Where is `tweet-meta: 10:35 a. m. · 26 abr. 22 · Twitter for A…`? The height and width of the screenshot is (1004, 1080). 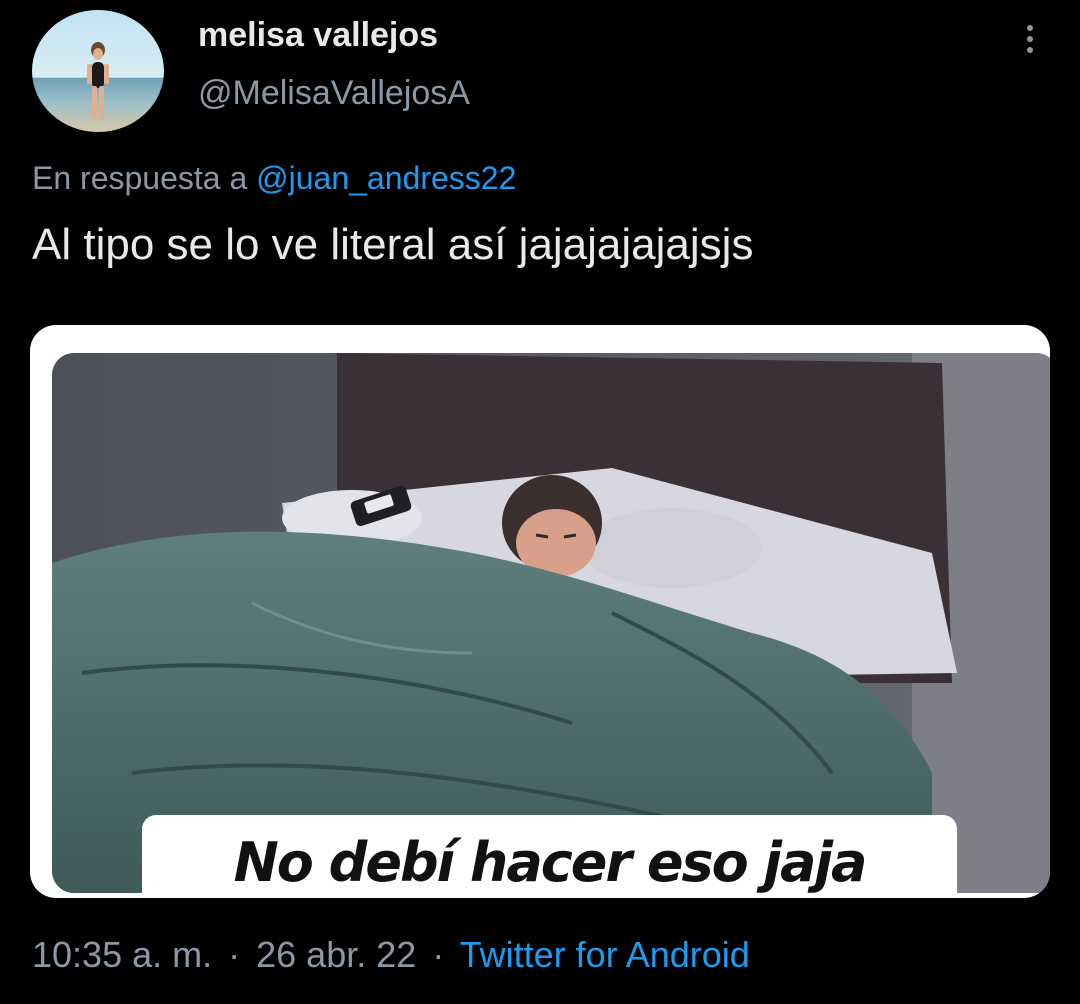 tweet-meta: 10:35 a. m. · 26 abr. 22 · Twitter for A… is located at coordinates (391, 955).